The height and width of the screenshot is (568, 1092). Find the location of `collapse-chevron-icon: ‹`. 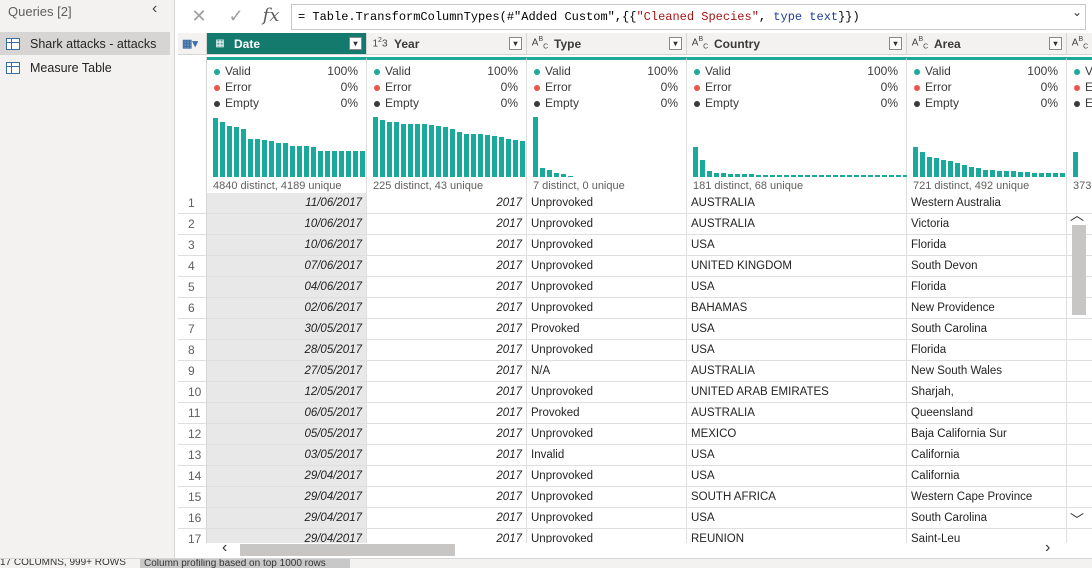

collapse-chevron-icon: ‹ is located at coordinates (154, 9).